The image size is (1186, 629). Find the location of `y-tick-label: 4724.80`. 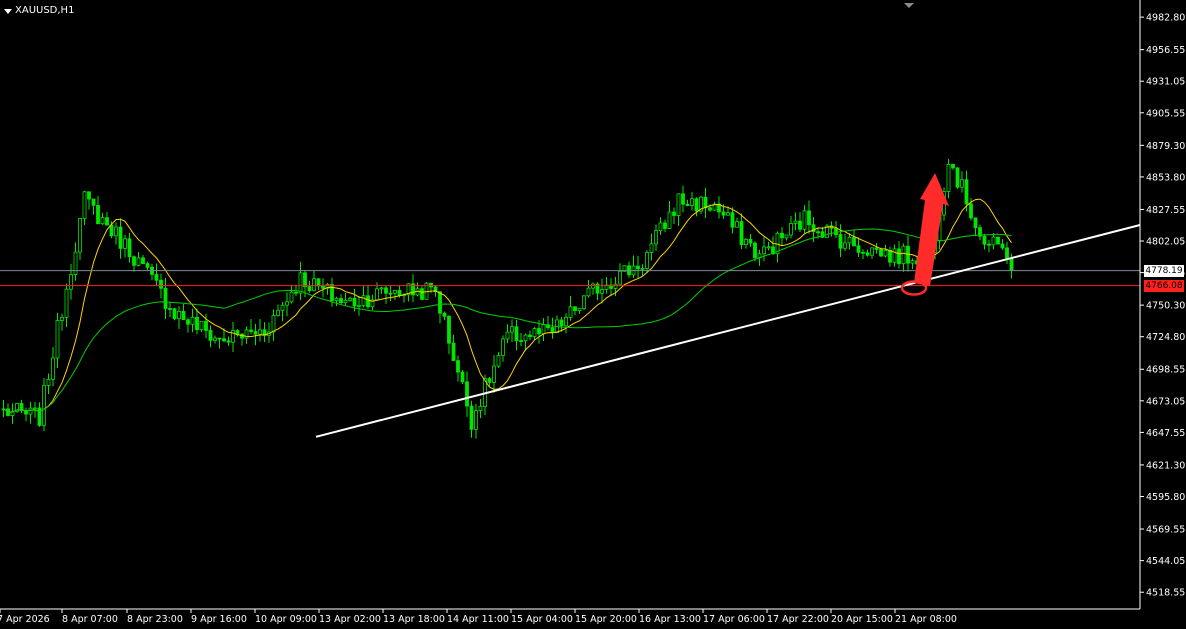

y-tick-label: 4724.80 is located at coordinates (1165, 337).